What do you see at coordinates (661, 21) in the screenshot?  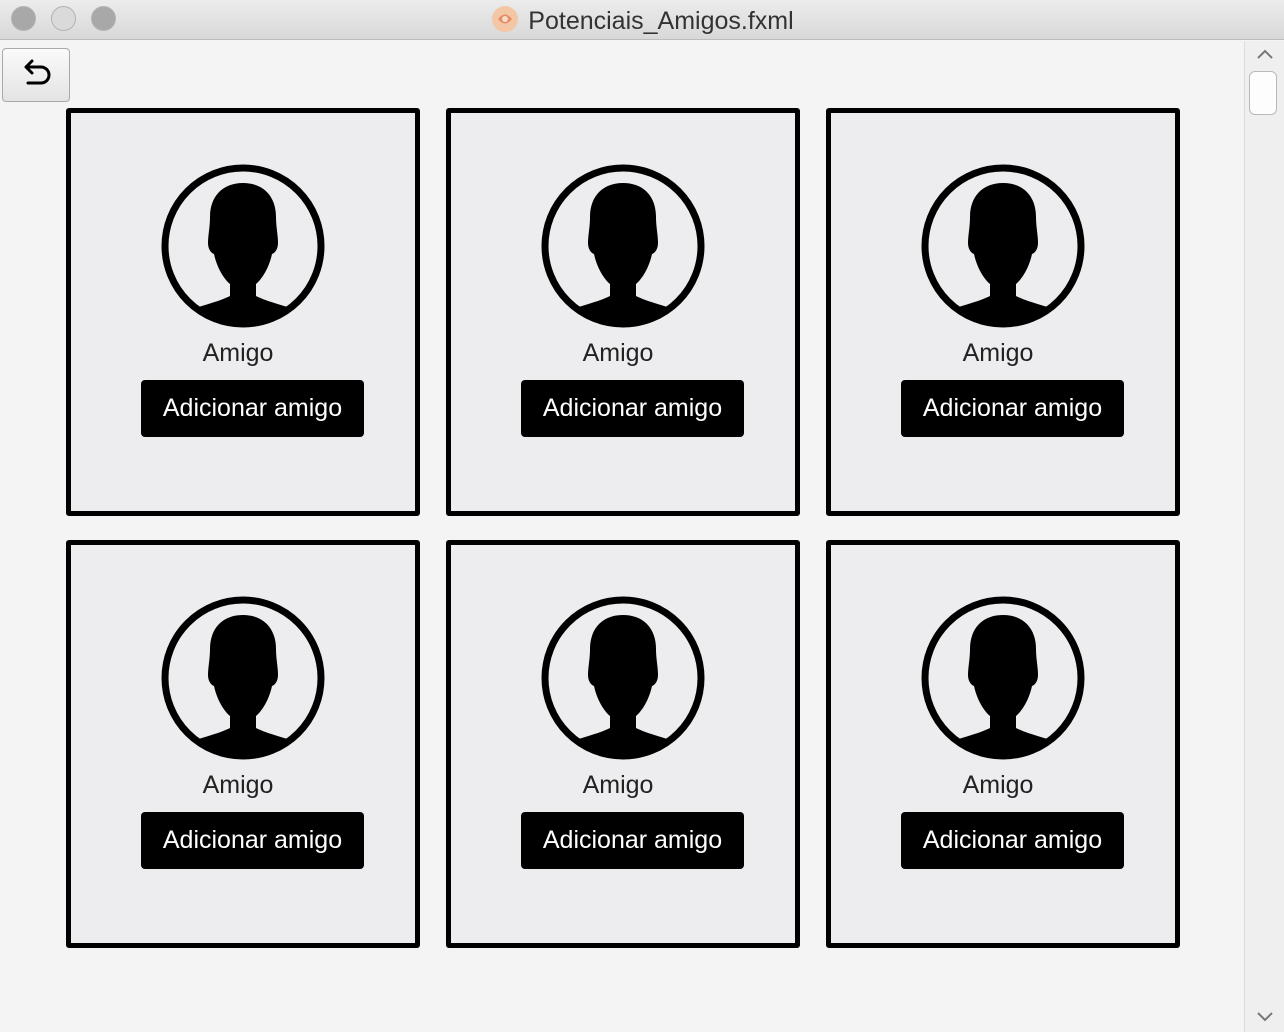 I see `window-title: Potenciais_Amigos.fxml` at bounding box center [661, 21].